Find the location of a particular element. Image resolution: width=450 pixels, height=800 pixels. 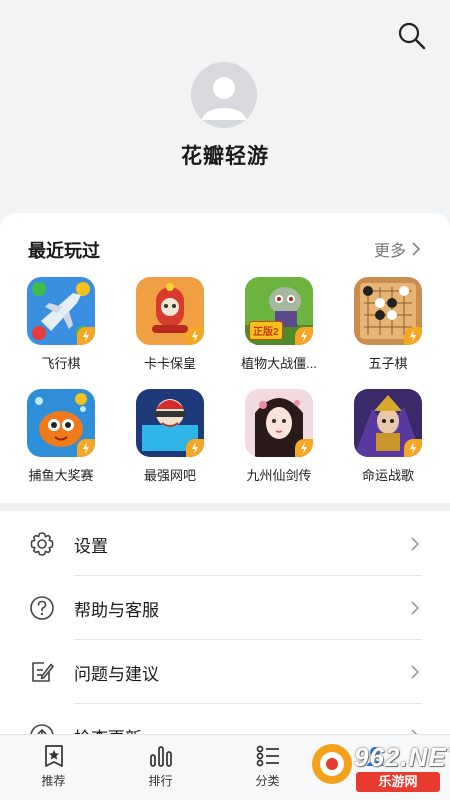

gomoku-icon is located at coordinates (388, 311).